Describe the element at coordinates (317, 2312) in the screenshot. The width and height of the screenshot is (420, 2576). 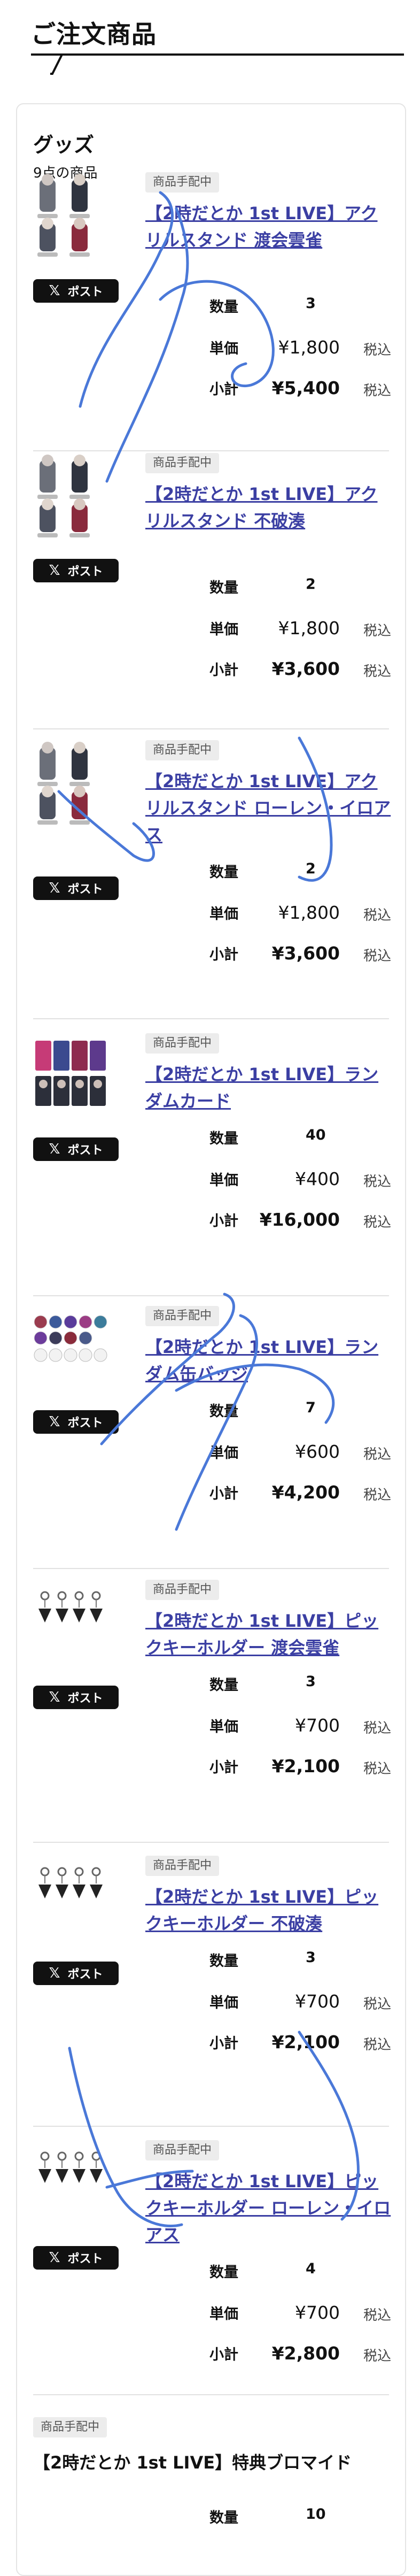
I see `unit-price-value: ¥700` at that location.